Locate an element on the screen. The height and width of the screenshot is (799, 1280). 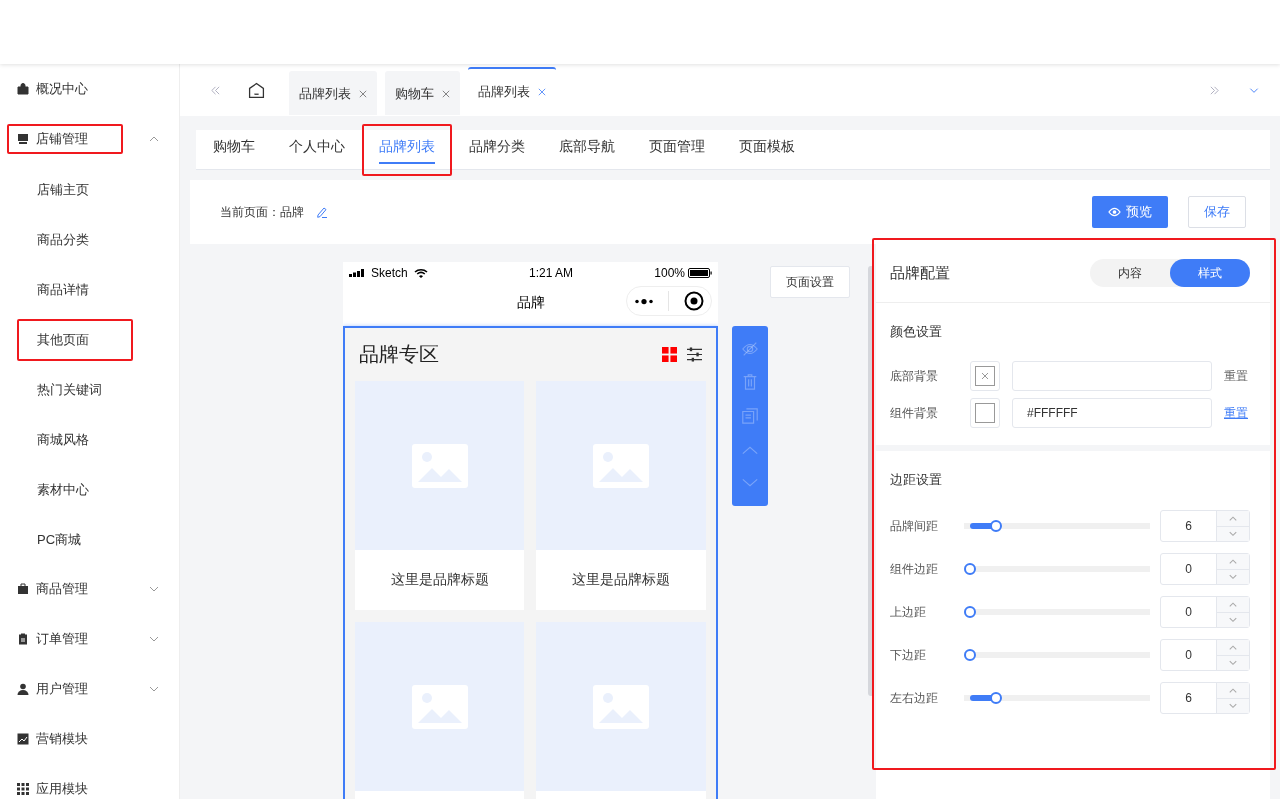
preview-button: 预览 is located at coordinates (1130, 212).